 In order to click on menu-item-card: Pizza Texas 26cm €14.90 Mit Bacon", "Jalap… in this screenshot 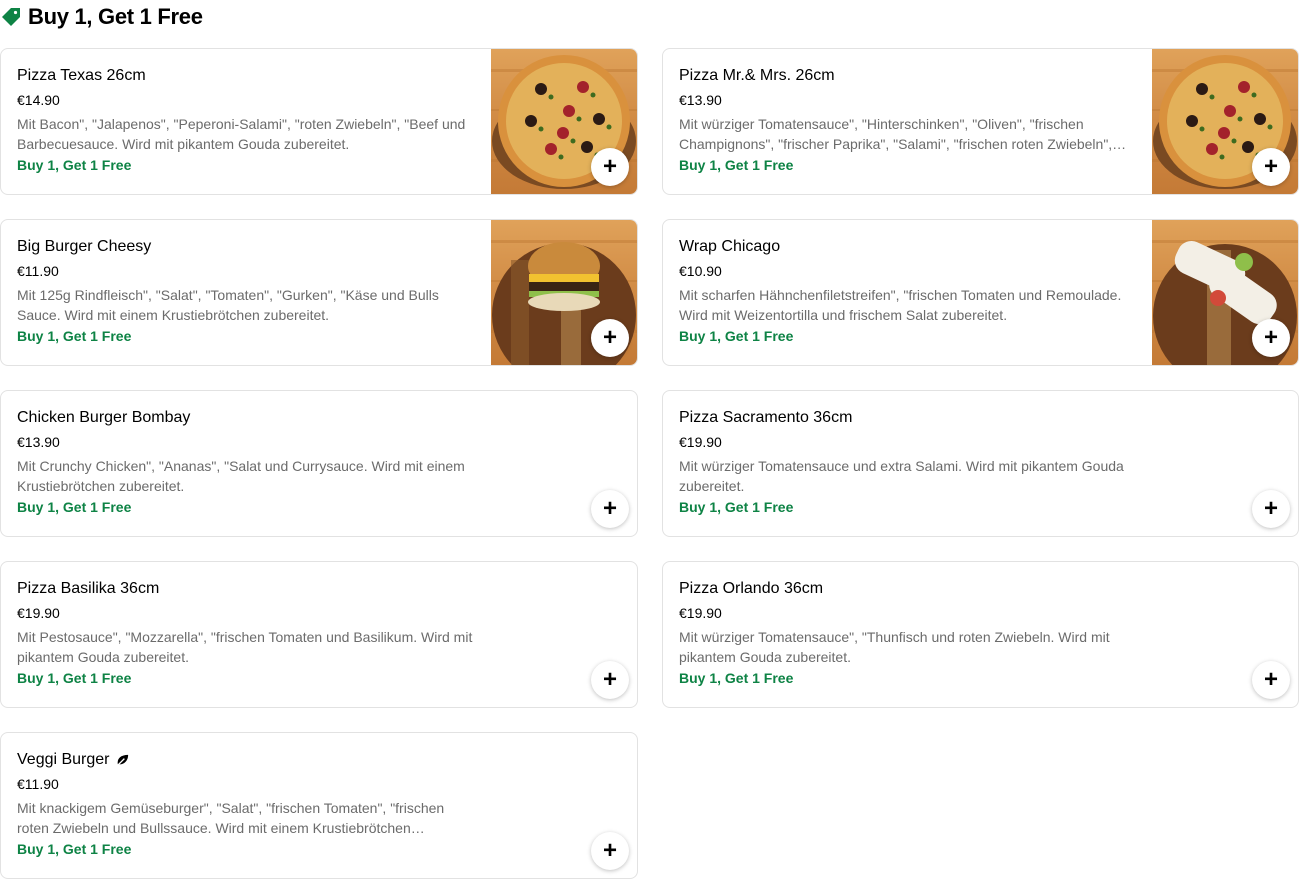, I will do `click(319, 121)`.